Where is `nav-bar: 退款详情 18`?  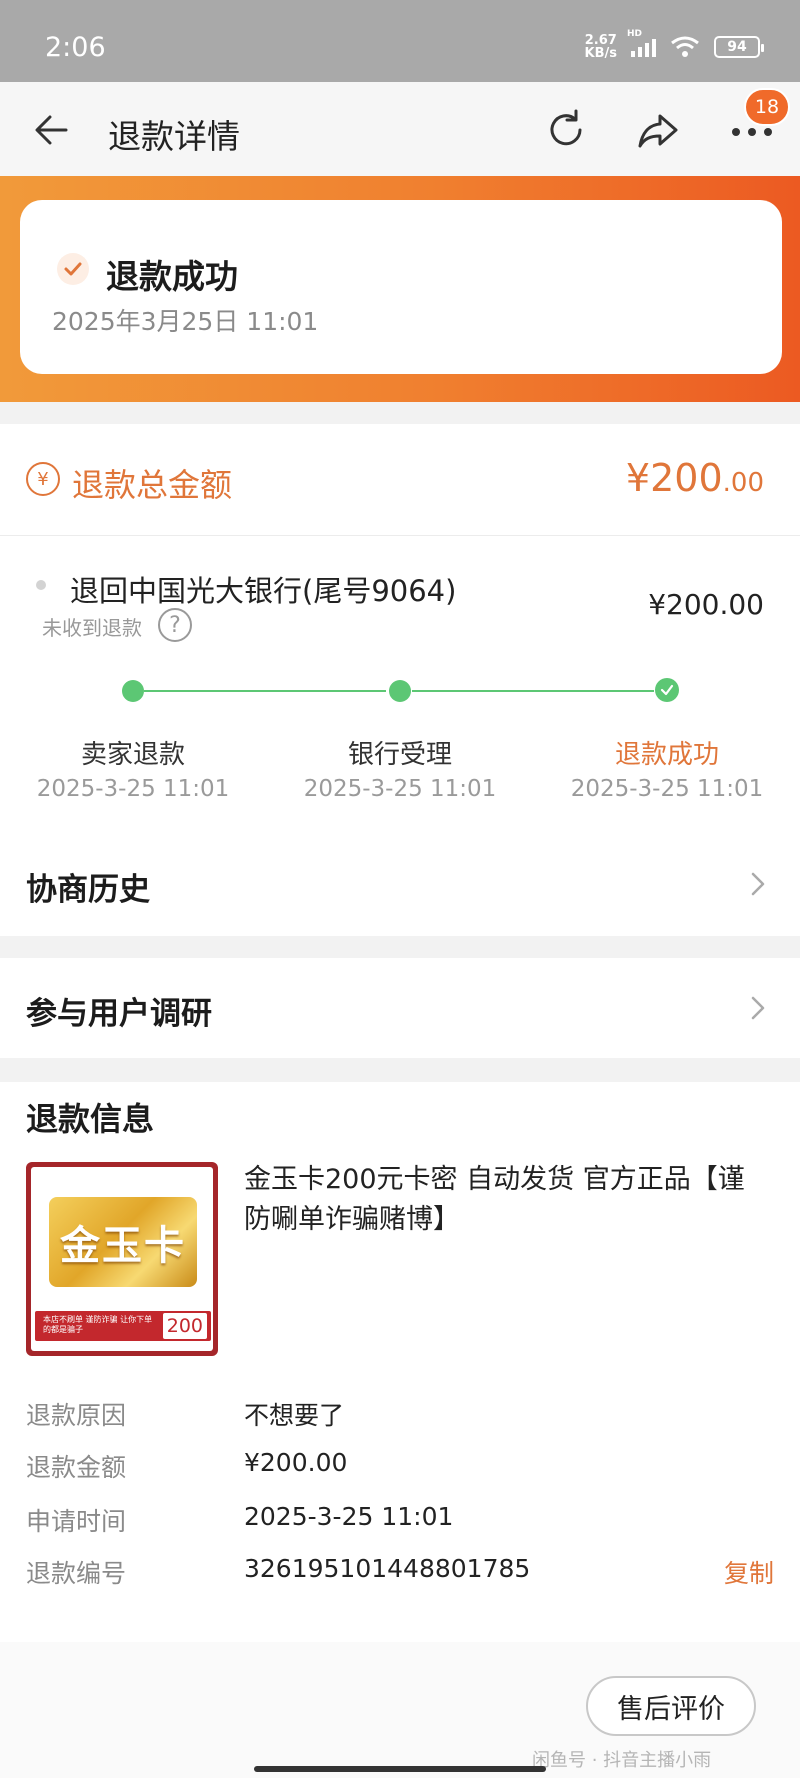
nav-bar: 退款详情 18 is located at coordinates (400, 130).